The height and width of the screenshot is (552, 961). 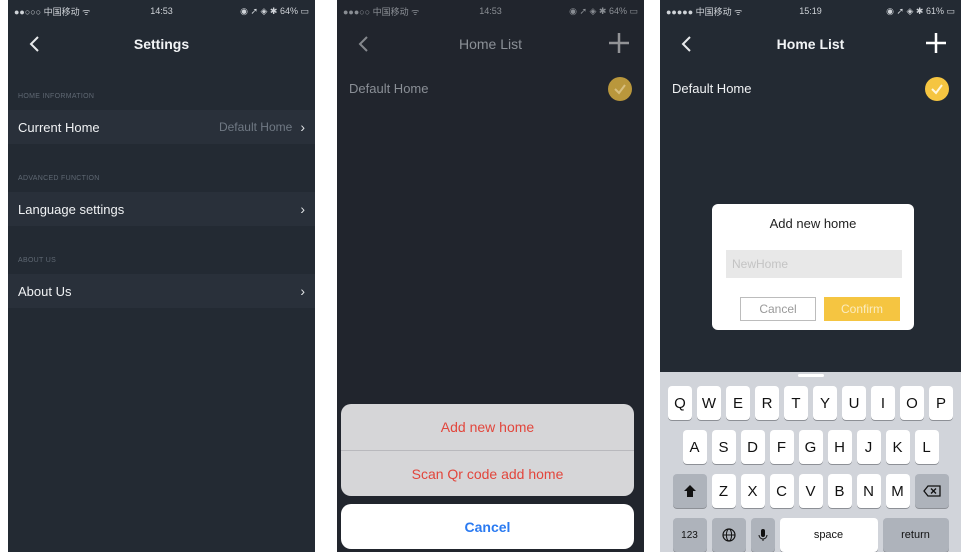 What do you see at coordinates (931, 491) in the screenshot?
I see `delete-icon` at bounding box center [931, 491].